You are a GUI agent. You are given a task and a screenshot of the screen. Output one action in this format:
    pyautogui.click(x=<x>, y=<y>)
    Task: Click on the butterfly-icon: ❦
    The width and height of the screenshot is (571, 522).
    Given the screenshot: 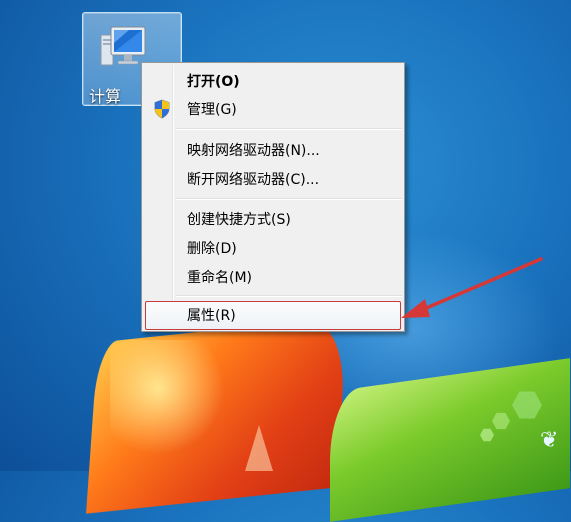 What is the action you would take?
    pyautogui.click(x=549, y=440)
    